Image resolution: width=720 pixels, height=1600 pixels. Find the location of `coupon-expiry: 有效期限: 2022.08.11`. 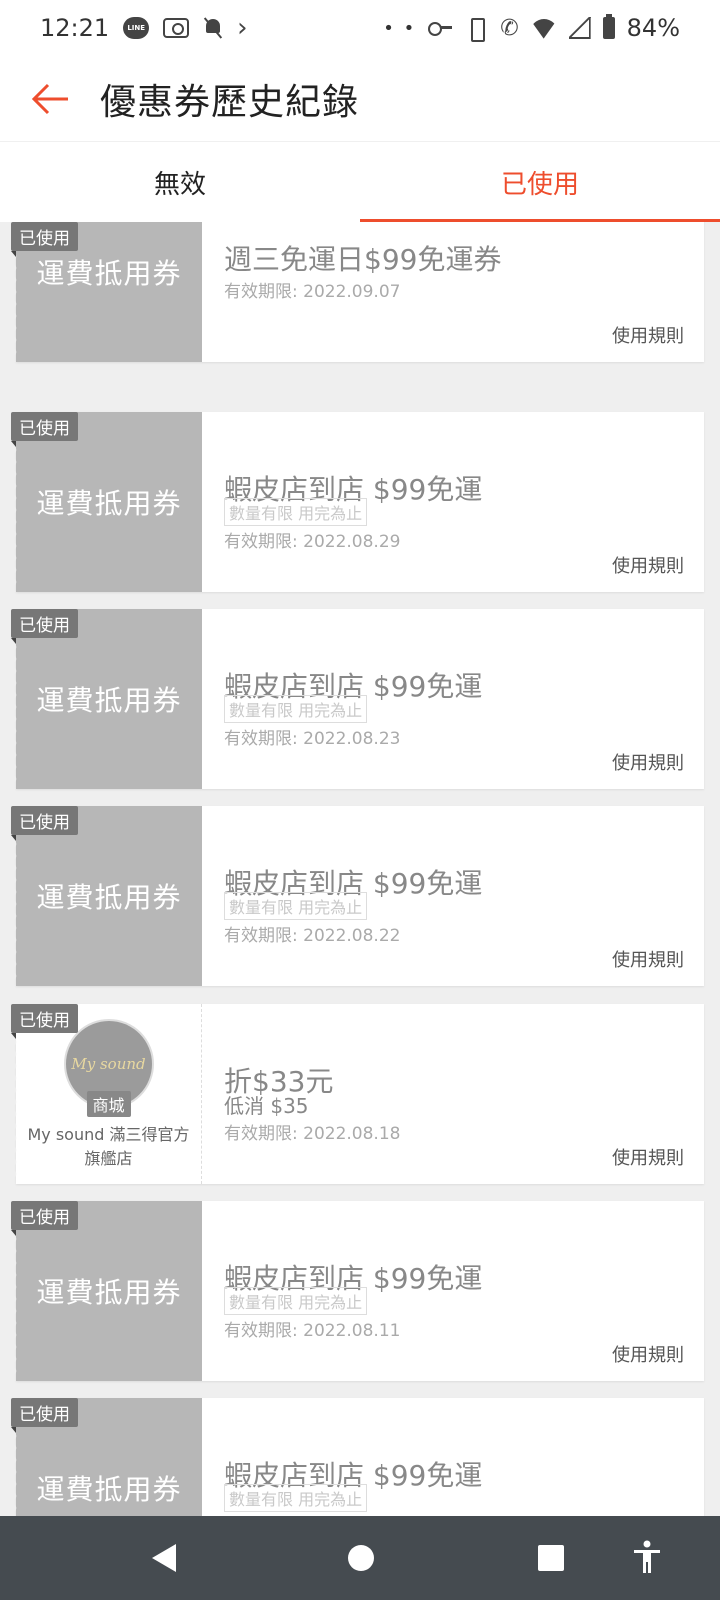

coupon-expiry: 有效期限: 2022.08.11 is located at coordinates (312, 1331).